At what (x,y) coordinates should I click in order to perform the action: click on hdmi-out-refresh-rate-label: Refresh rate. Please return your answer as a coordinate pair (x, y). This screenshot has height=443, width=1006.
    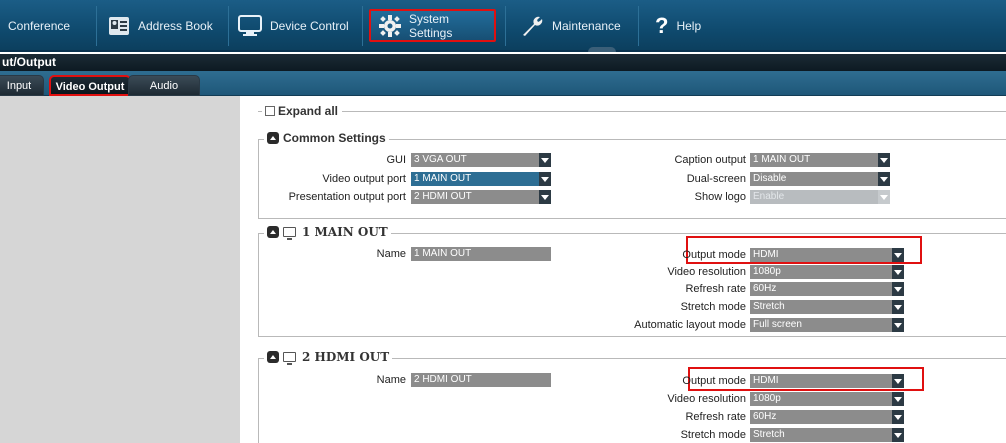
    Looking at the image, I should click on (715, 417).